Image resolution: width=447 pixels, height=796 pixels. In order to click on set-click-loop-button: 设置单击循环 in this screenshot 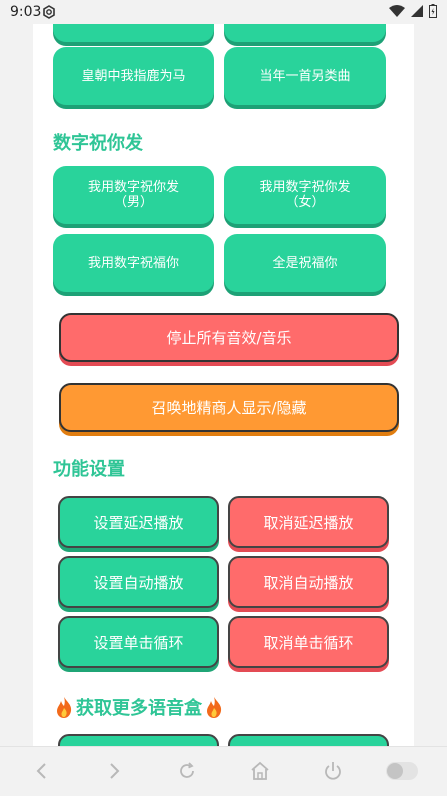, I will do `click(138, 642)`.